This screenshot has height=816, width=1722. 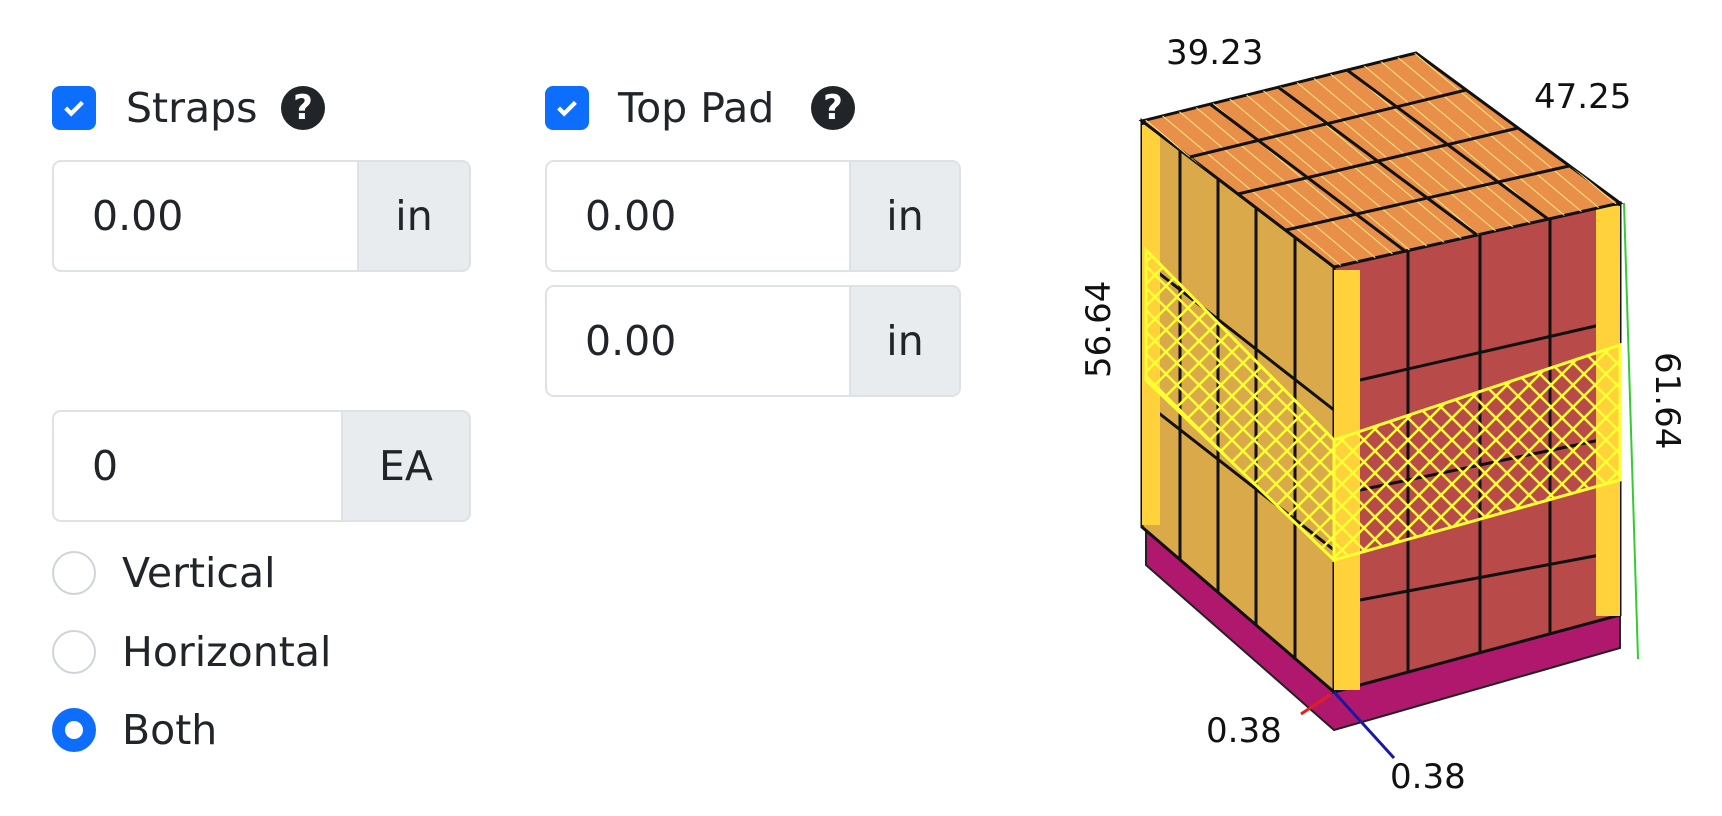 I want to click on height-dimension-line, so click(x=1631, y=431).